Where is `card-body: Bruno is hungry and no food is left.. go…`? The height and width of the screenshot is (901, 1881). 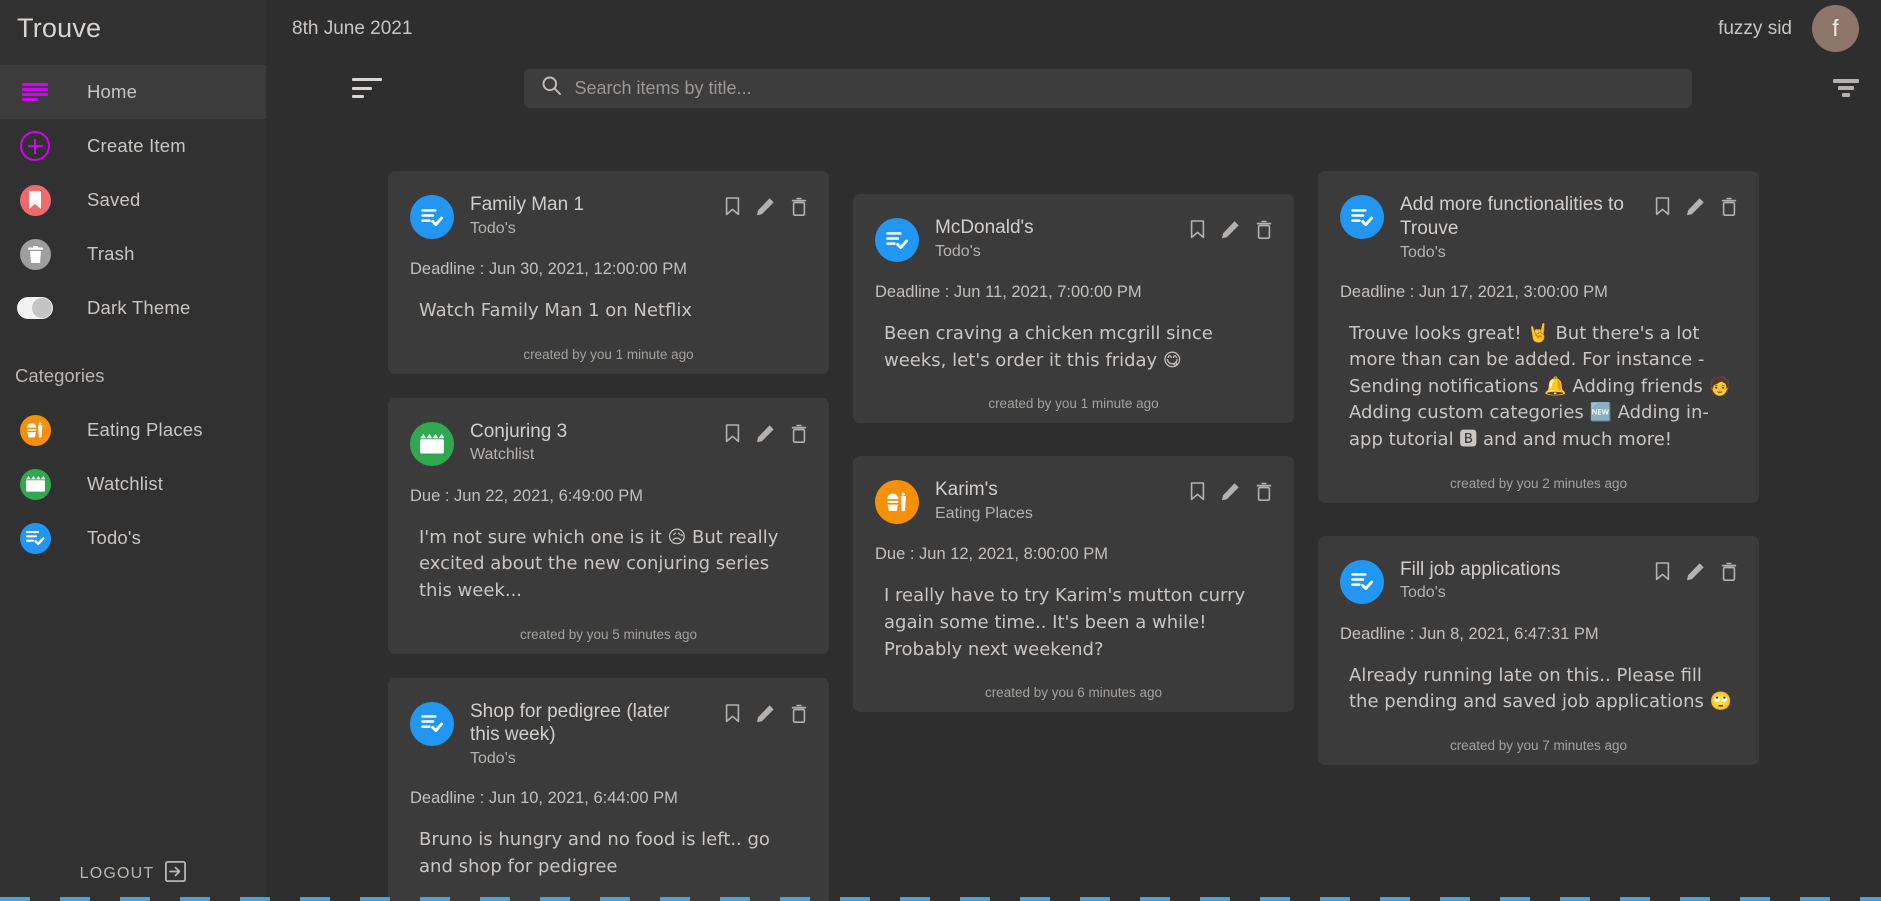
card-body: Bruno is hungry and no food is left.. go… is located at coordinates (594, 853).